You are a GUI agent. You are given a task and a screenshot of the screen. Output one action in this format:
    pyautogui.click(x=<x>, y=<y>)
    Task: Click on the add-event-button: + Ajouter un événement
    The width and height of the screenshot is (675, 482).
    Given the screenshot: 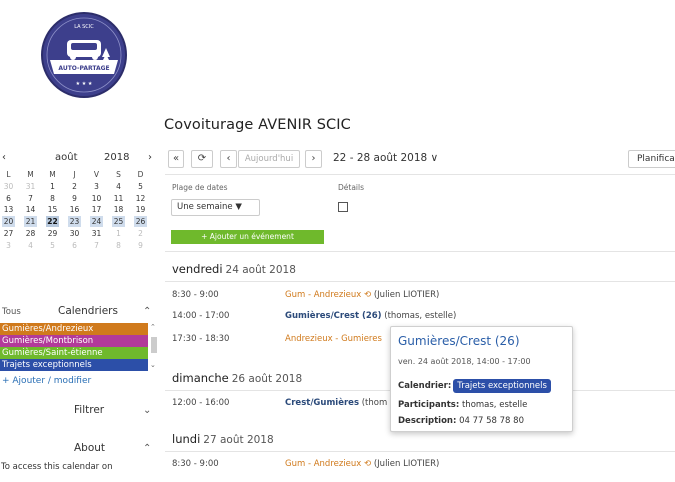 What is the action you would take?
    pyautogui.click(x=247, y=237)
    